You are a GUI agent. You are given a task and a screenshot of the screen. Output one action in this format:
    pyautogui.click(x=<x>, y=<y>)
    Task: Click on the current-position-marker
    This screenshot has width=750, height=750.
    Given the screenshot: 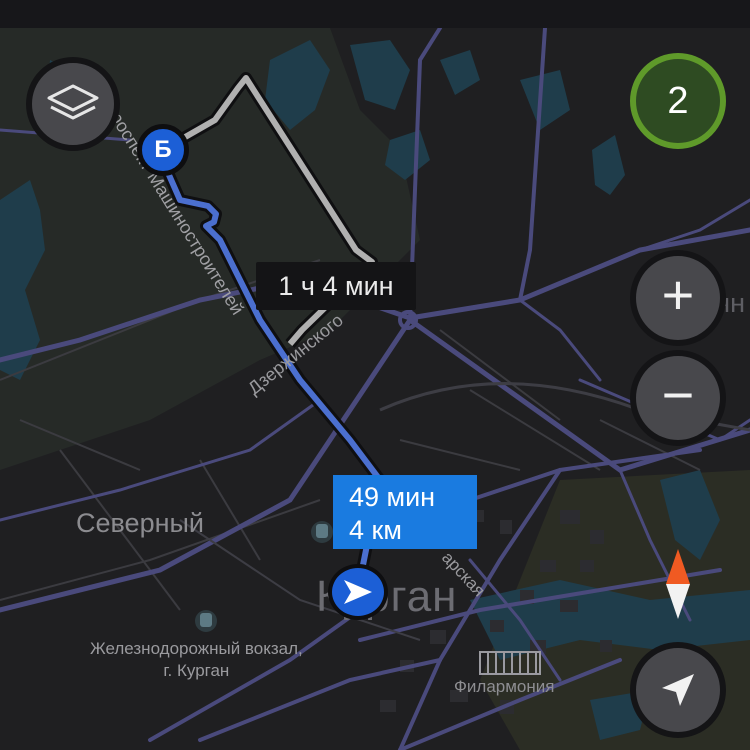 What is the action you would take?
    pyautogui.click(x=358, y=592)
    